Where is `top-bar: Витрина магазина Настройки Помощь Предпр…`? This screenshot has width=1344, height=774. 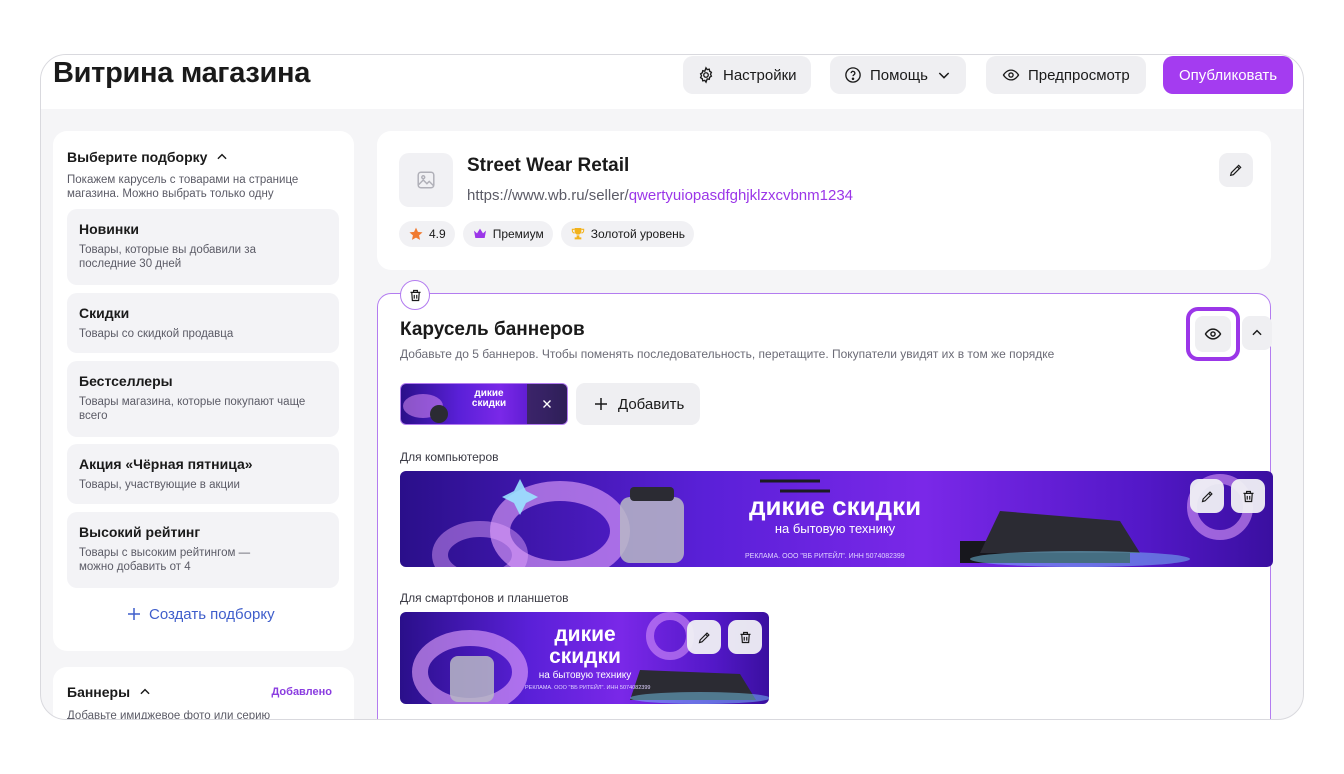
top-bar: Витрина магазина Настройки Помощь Предпр… is located at coordinates (672, 82).